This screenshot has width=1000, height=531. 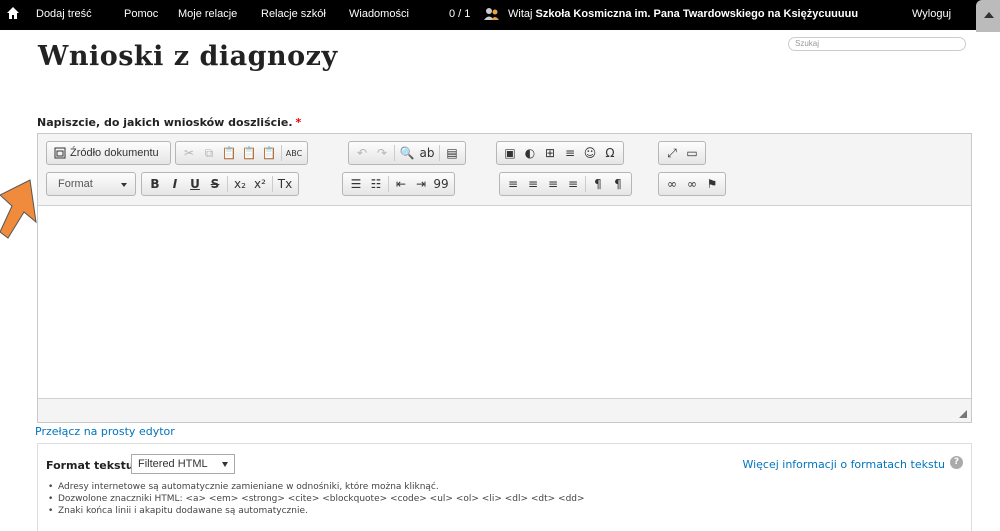 I want to click on ltr-icon: ¶, so click(x=598, y=184).